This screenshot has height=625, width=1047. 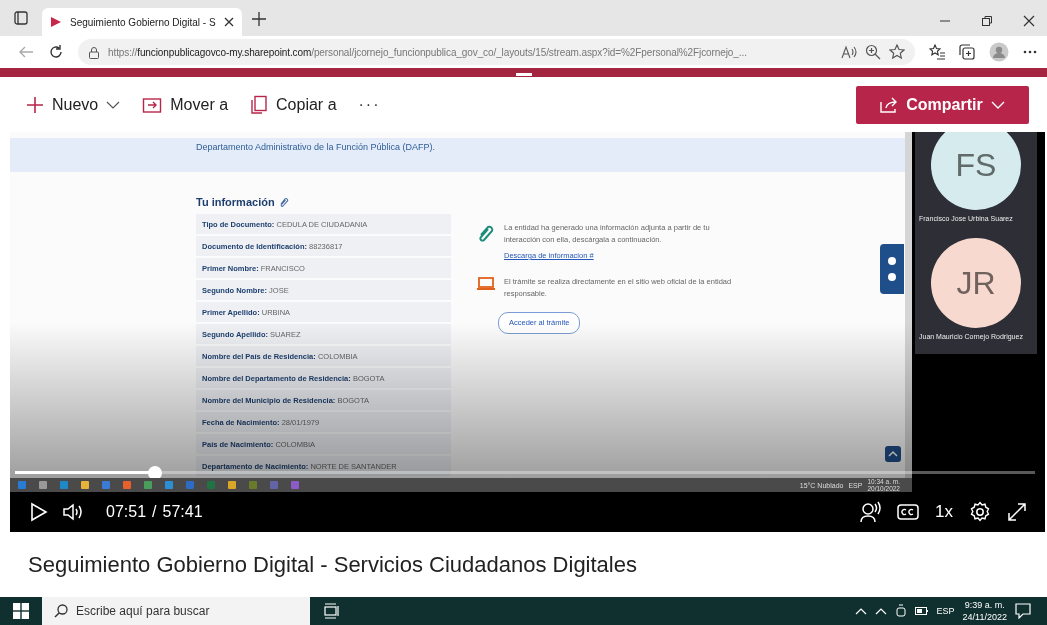 I want to click on scroll-up-button-icon, so click(x=893, y=454).